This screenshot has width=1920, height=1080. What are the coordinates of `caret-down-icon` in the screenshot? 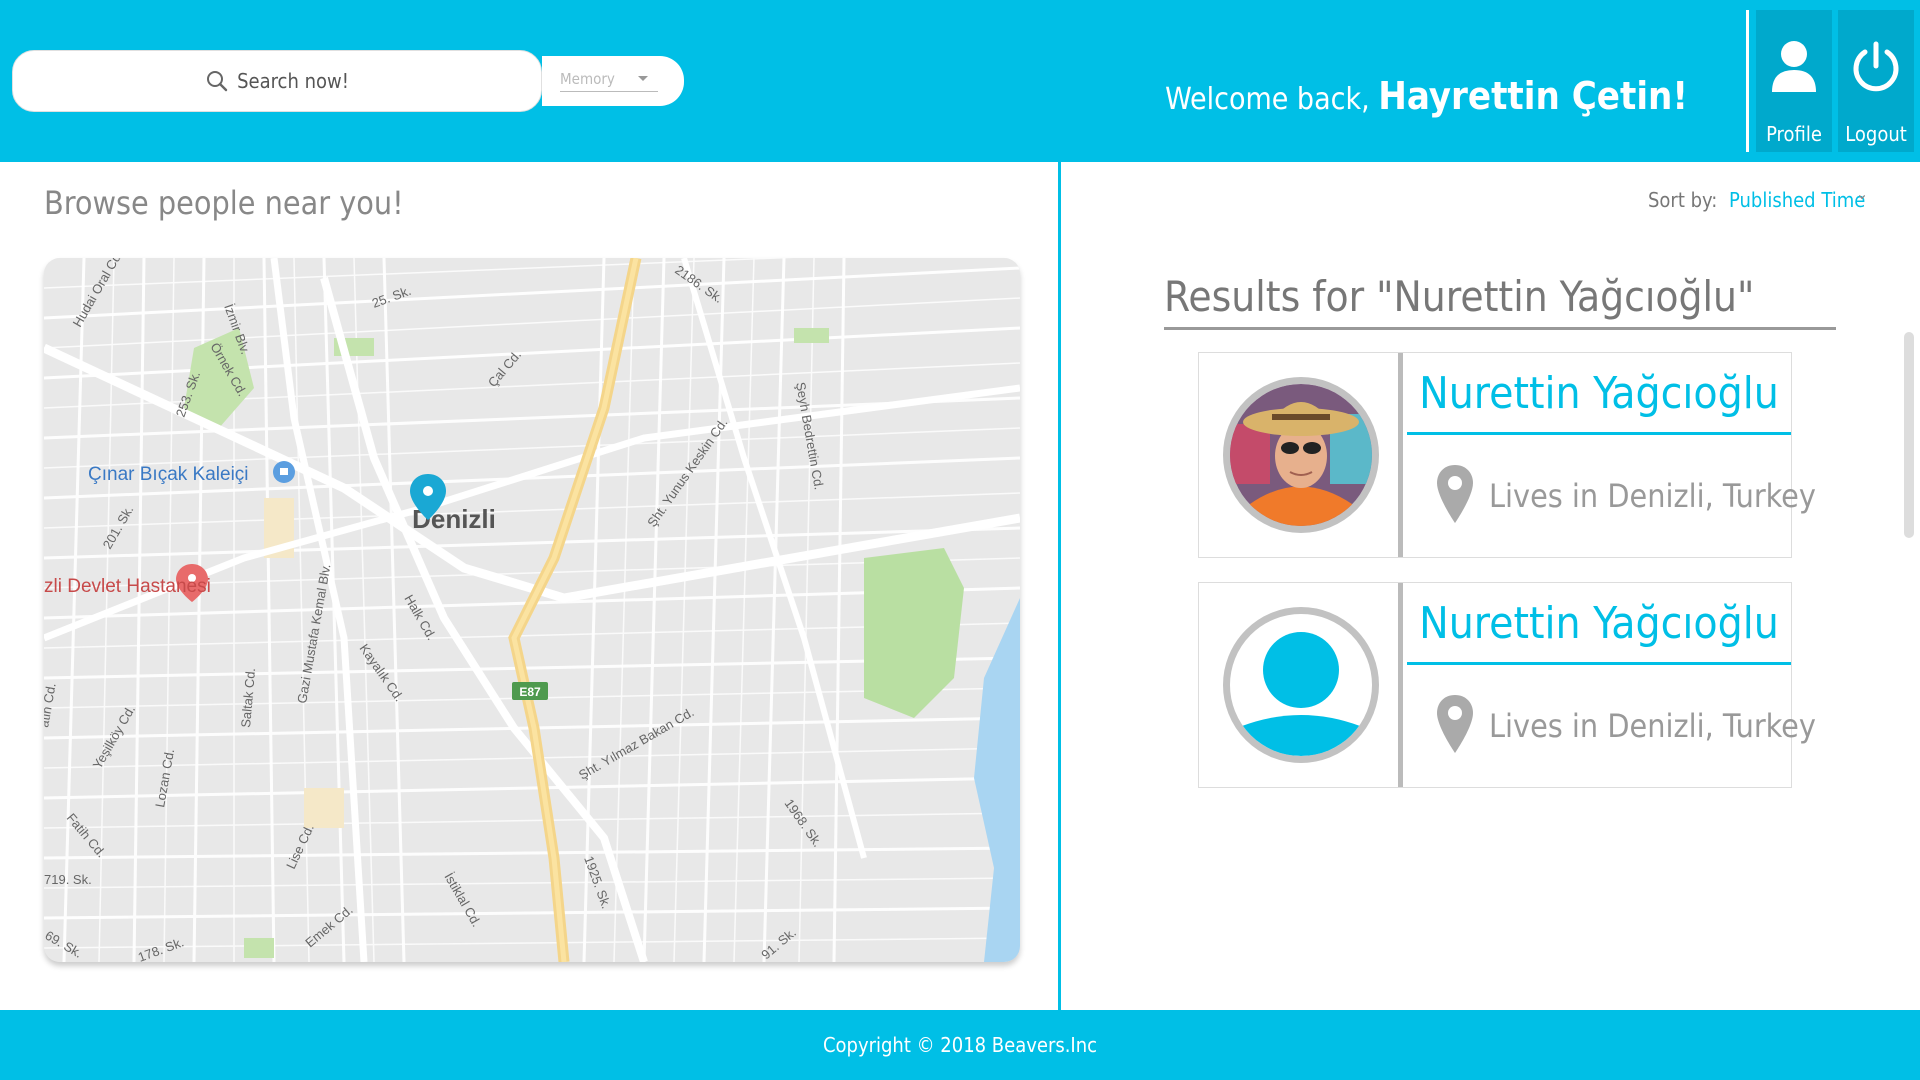 It's located at (643, 78).